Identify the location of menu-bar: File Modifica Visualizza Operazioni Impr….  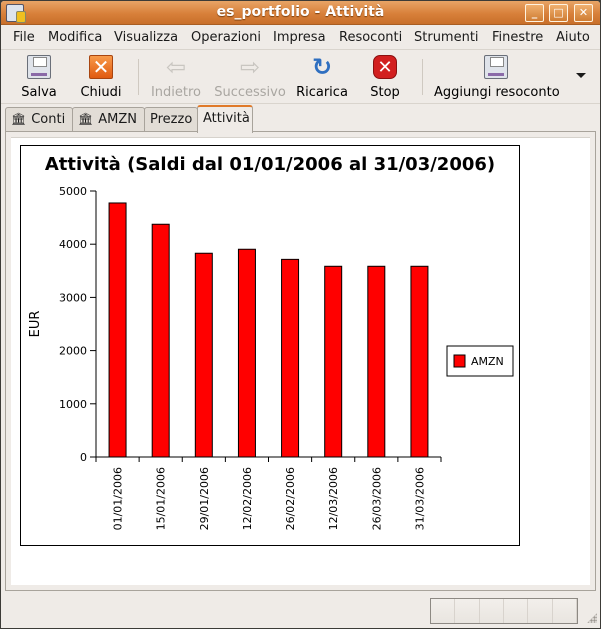
(300, 38).